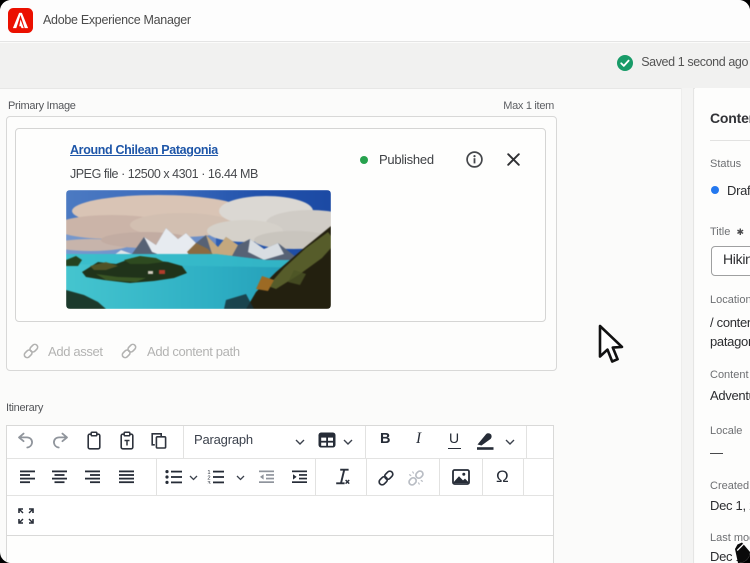  Describe the element at coordinates (208, 482) in the screenshot. I see `svg-text: 3` at that location.